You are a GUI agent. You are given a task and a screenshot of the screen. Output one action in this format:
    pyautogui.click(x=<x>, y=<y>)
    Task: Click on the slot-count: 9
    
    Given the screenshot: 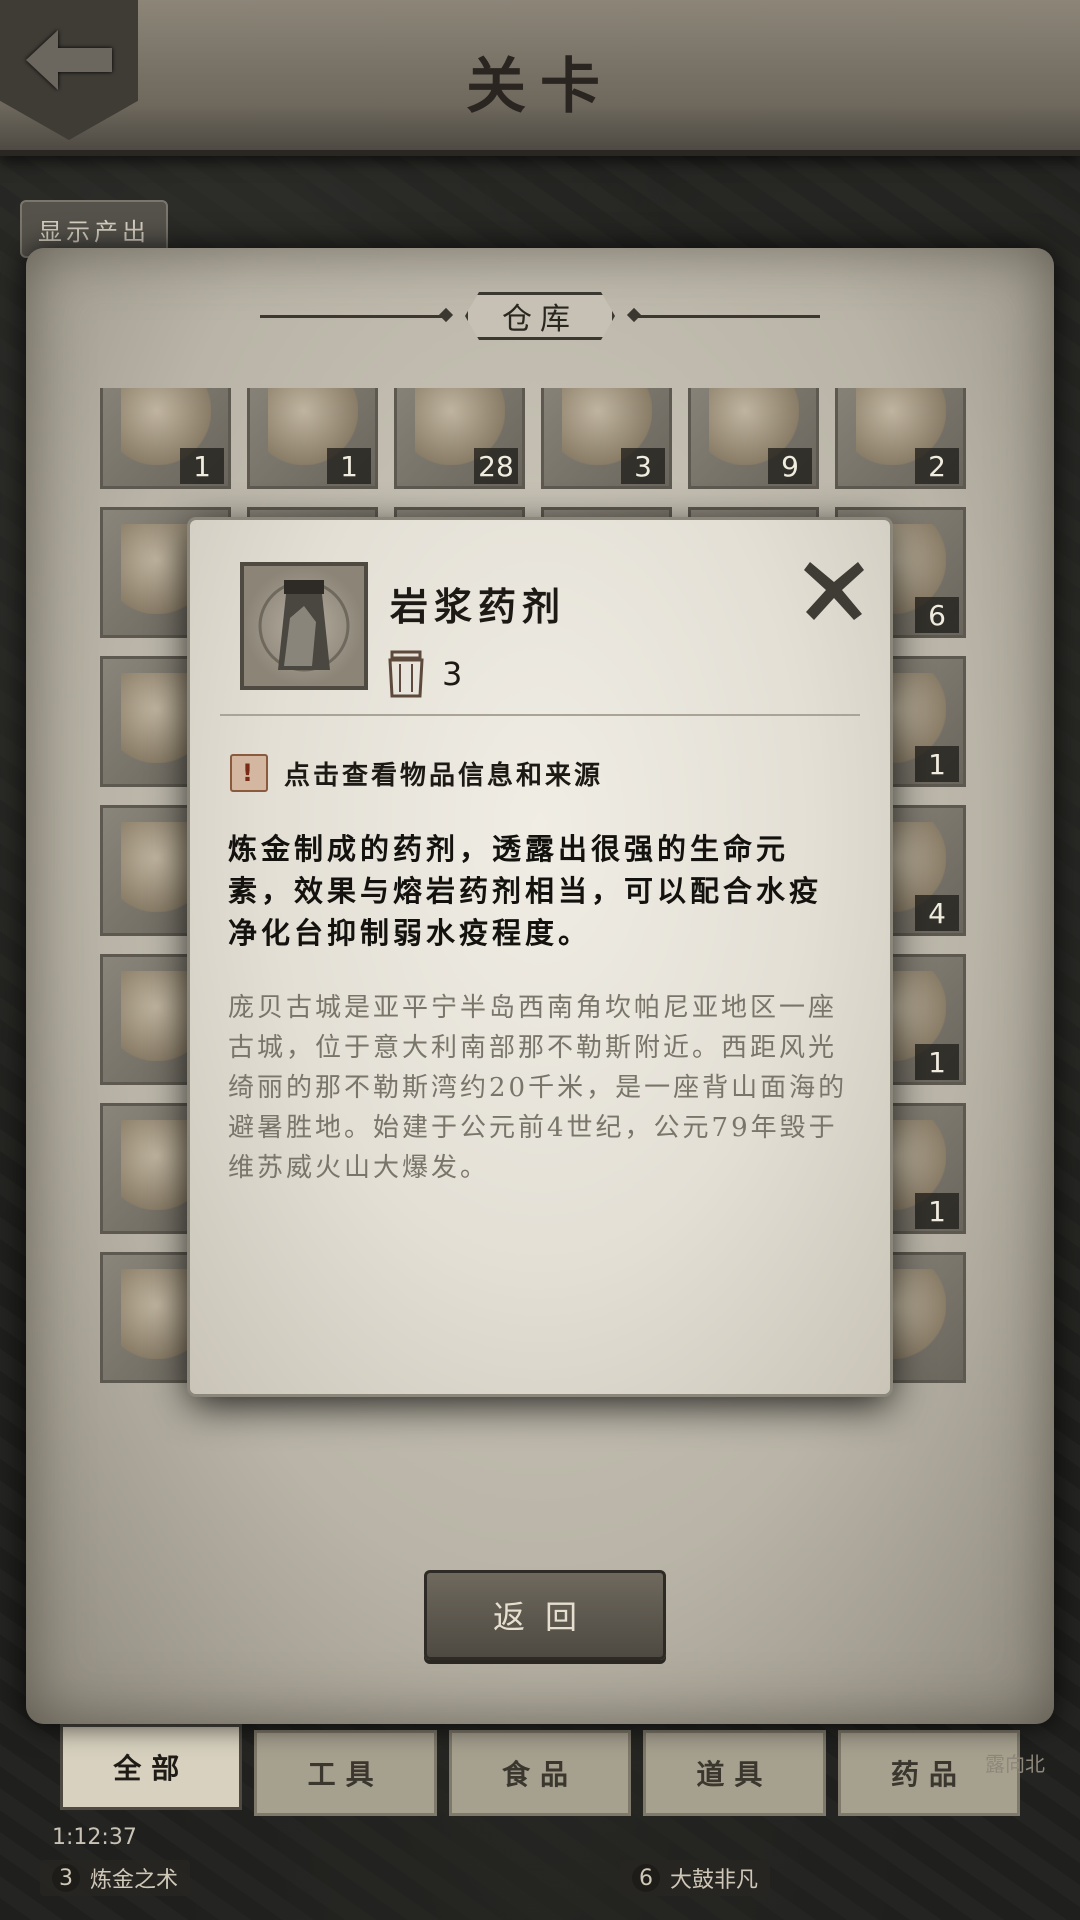 What is the action you would take?
    pyautogui.click(x=790, y=466)
    